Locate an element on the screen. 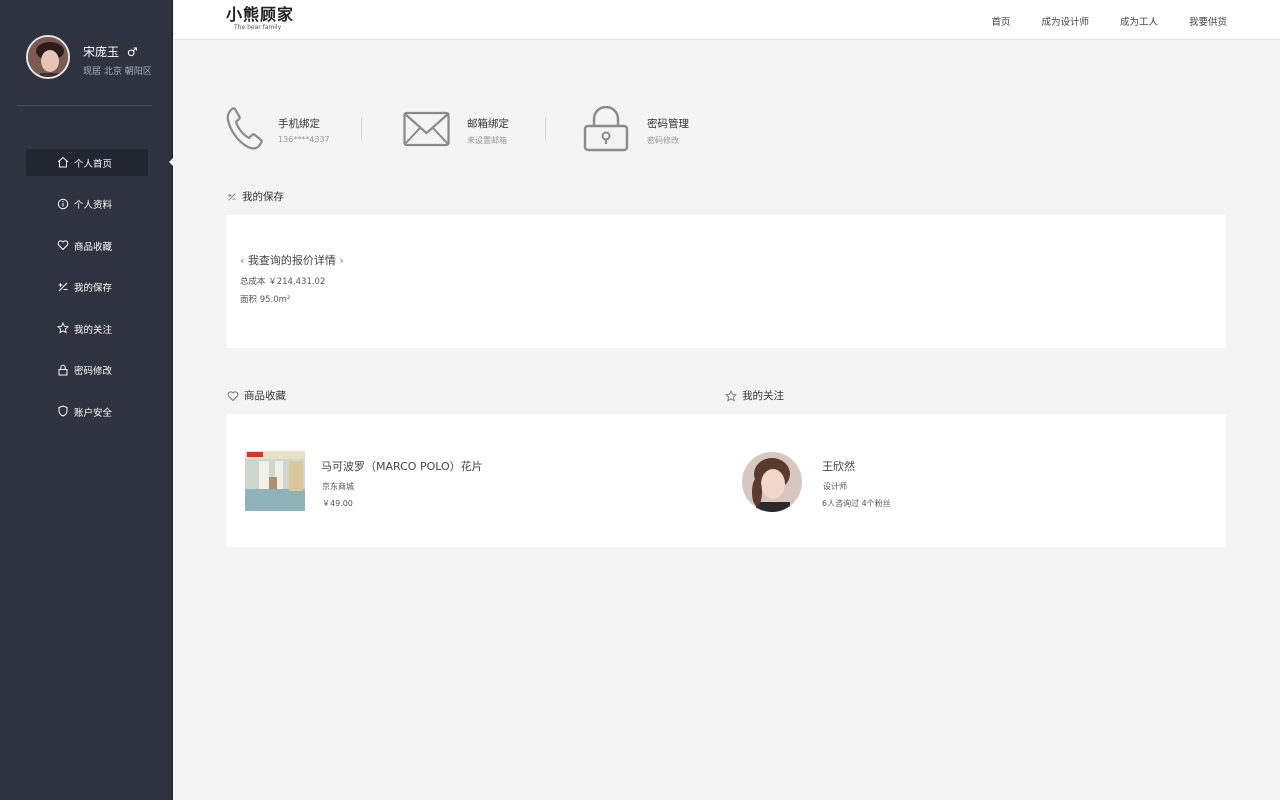 This screenshot has height=800, width=1280. quote-detail-link: ‹ 我查询的报价详情 › is located at coordinates (292, 260).